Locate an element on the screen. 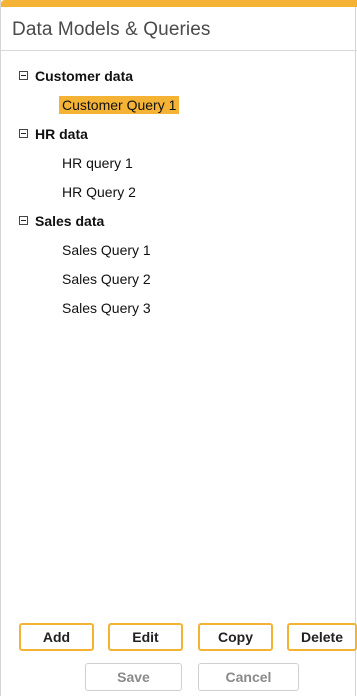 This screenshot has height=696, width=357. tree-item-sales-query-2: Sales Query 2 is located at coordinates (179, 279).